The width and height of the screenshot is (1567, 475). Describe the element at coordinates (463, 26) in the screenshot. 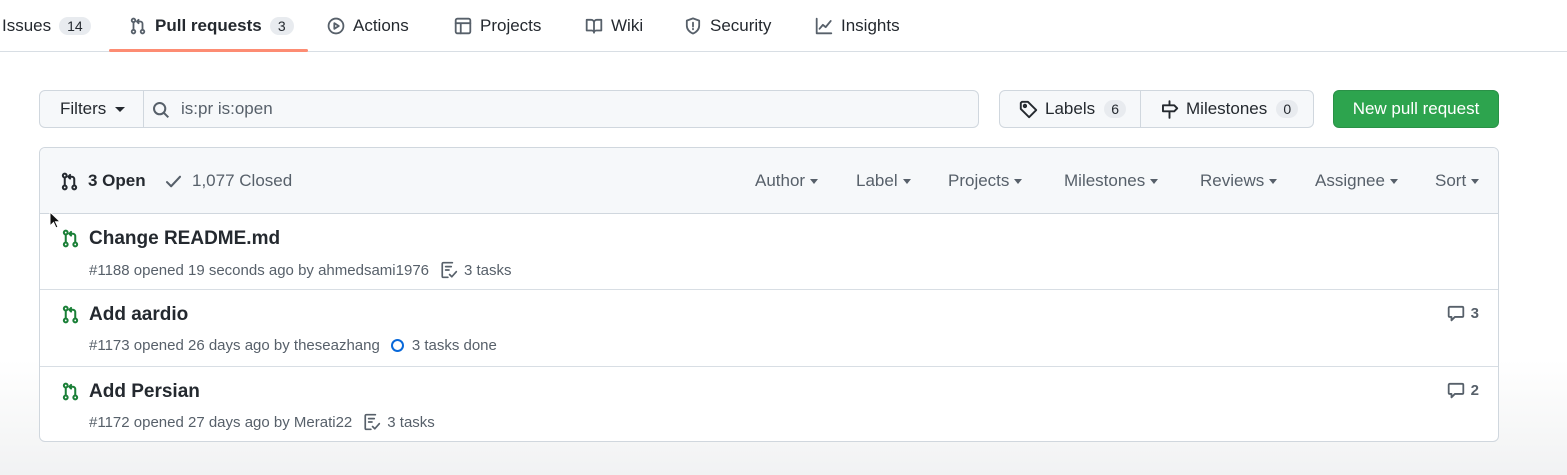

I see `table-icon` at that location.